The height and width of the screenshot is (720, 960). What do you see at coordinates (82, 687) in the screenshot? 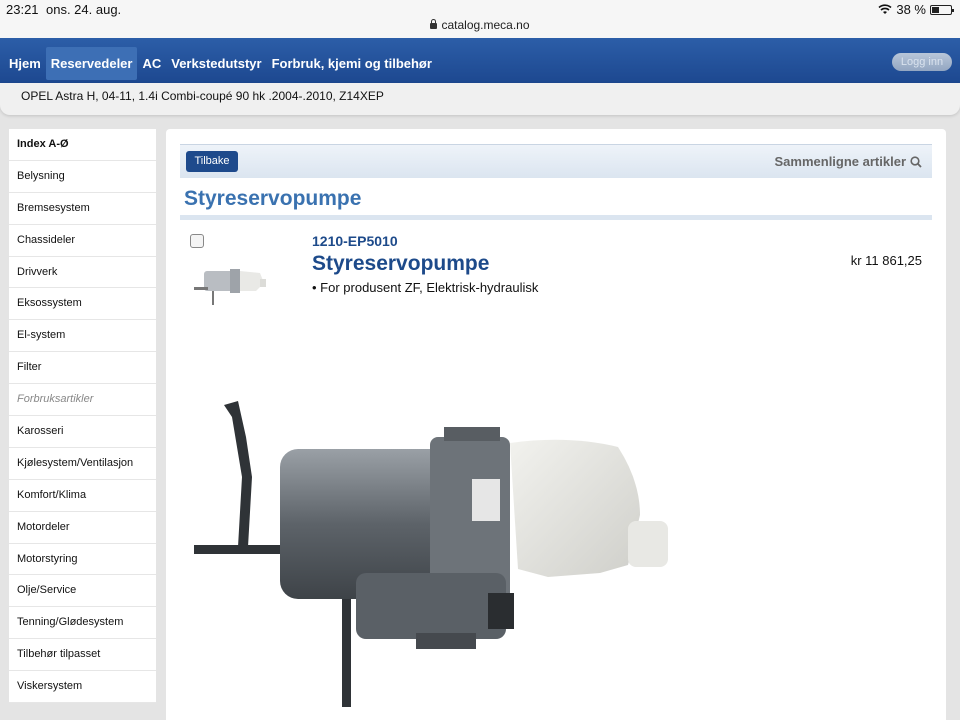
I see `sidebar-item-viskersystem: Viskersystem` at bounding box center [82, 687].